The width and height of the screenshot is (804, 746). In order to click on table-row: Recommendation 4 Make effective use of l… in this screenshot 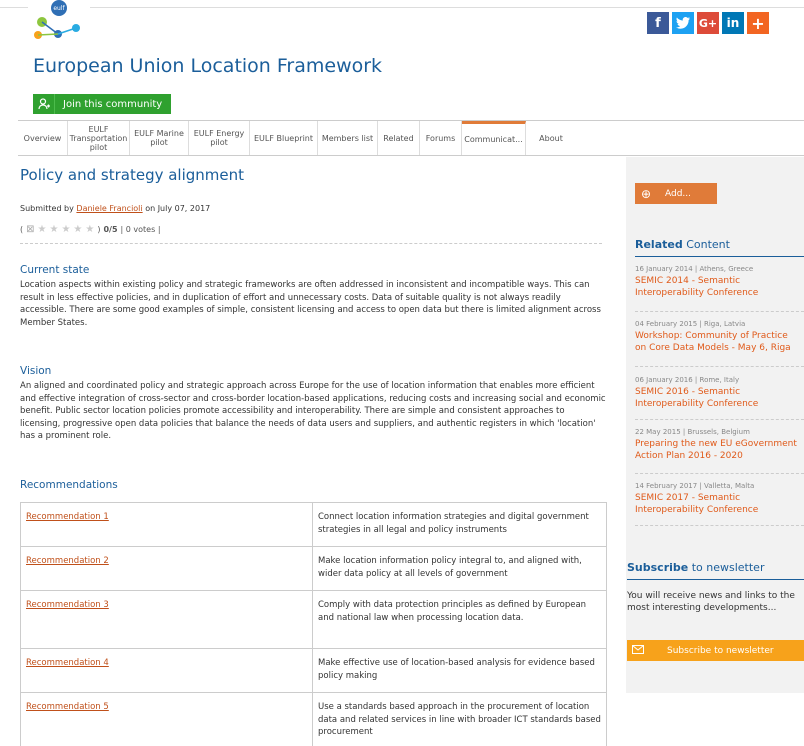, I will do `click(313, 670)`.